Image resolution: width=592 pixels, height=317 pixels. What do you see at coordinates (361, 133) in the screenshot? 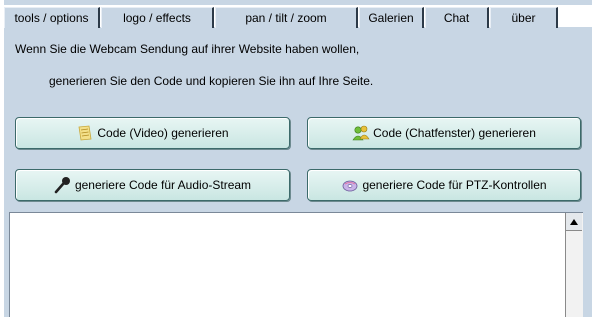
I see `people-icon` at bounding box center [361, 133].